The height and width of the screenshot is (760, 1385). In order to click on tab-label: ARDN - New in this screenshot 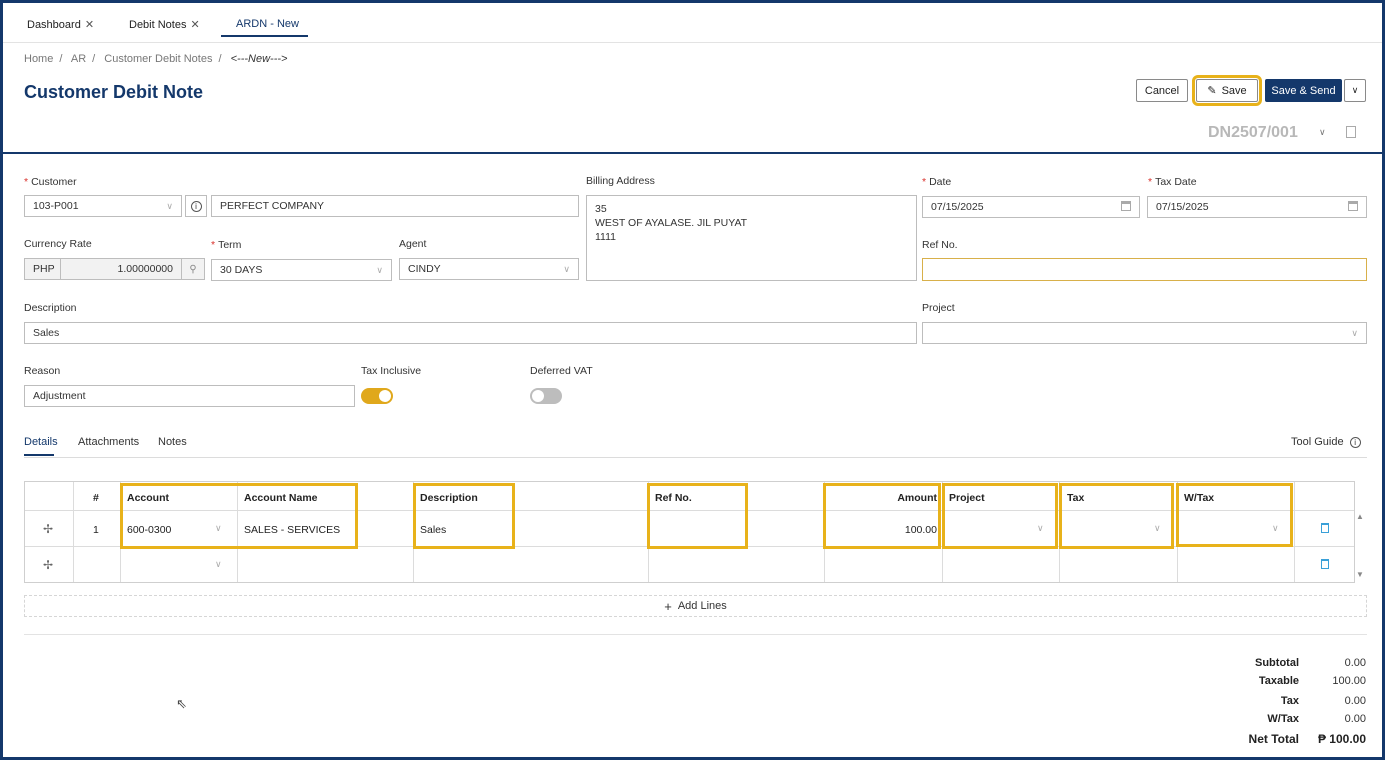, I will do `click(267, 24)`.